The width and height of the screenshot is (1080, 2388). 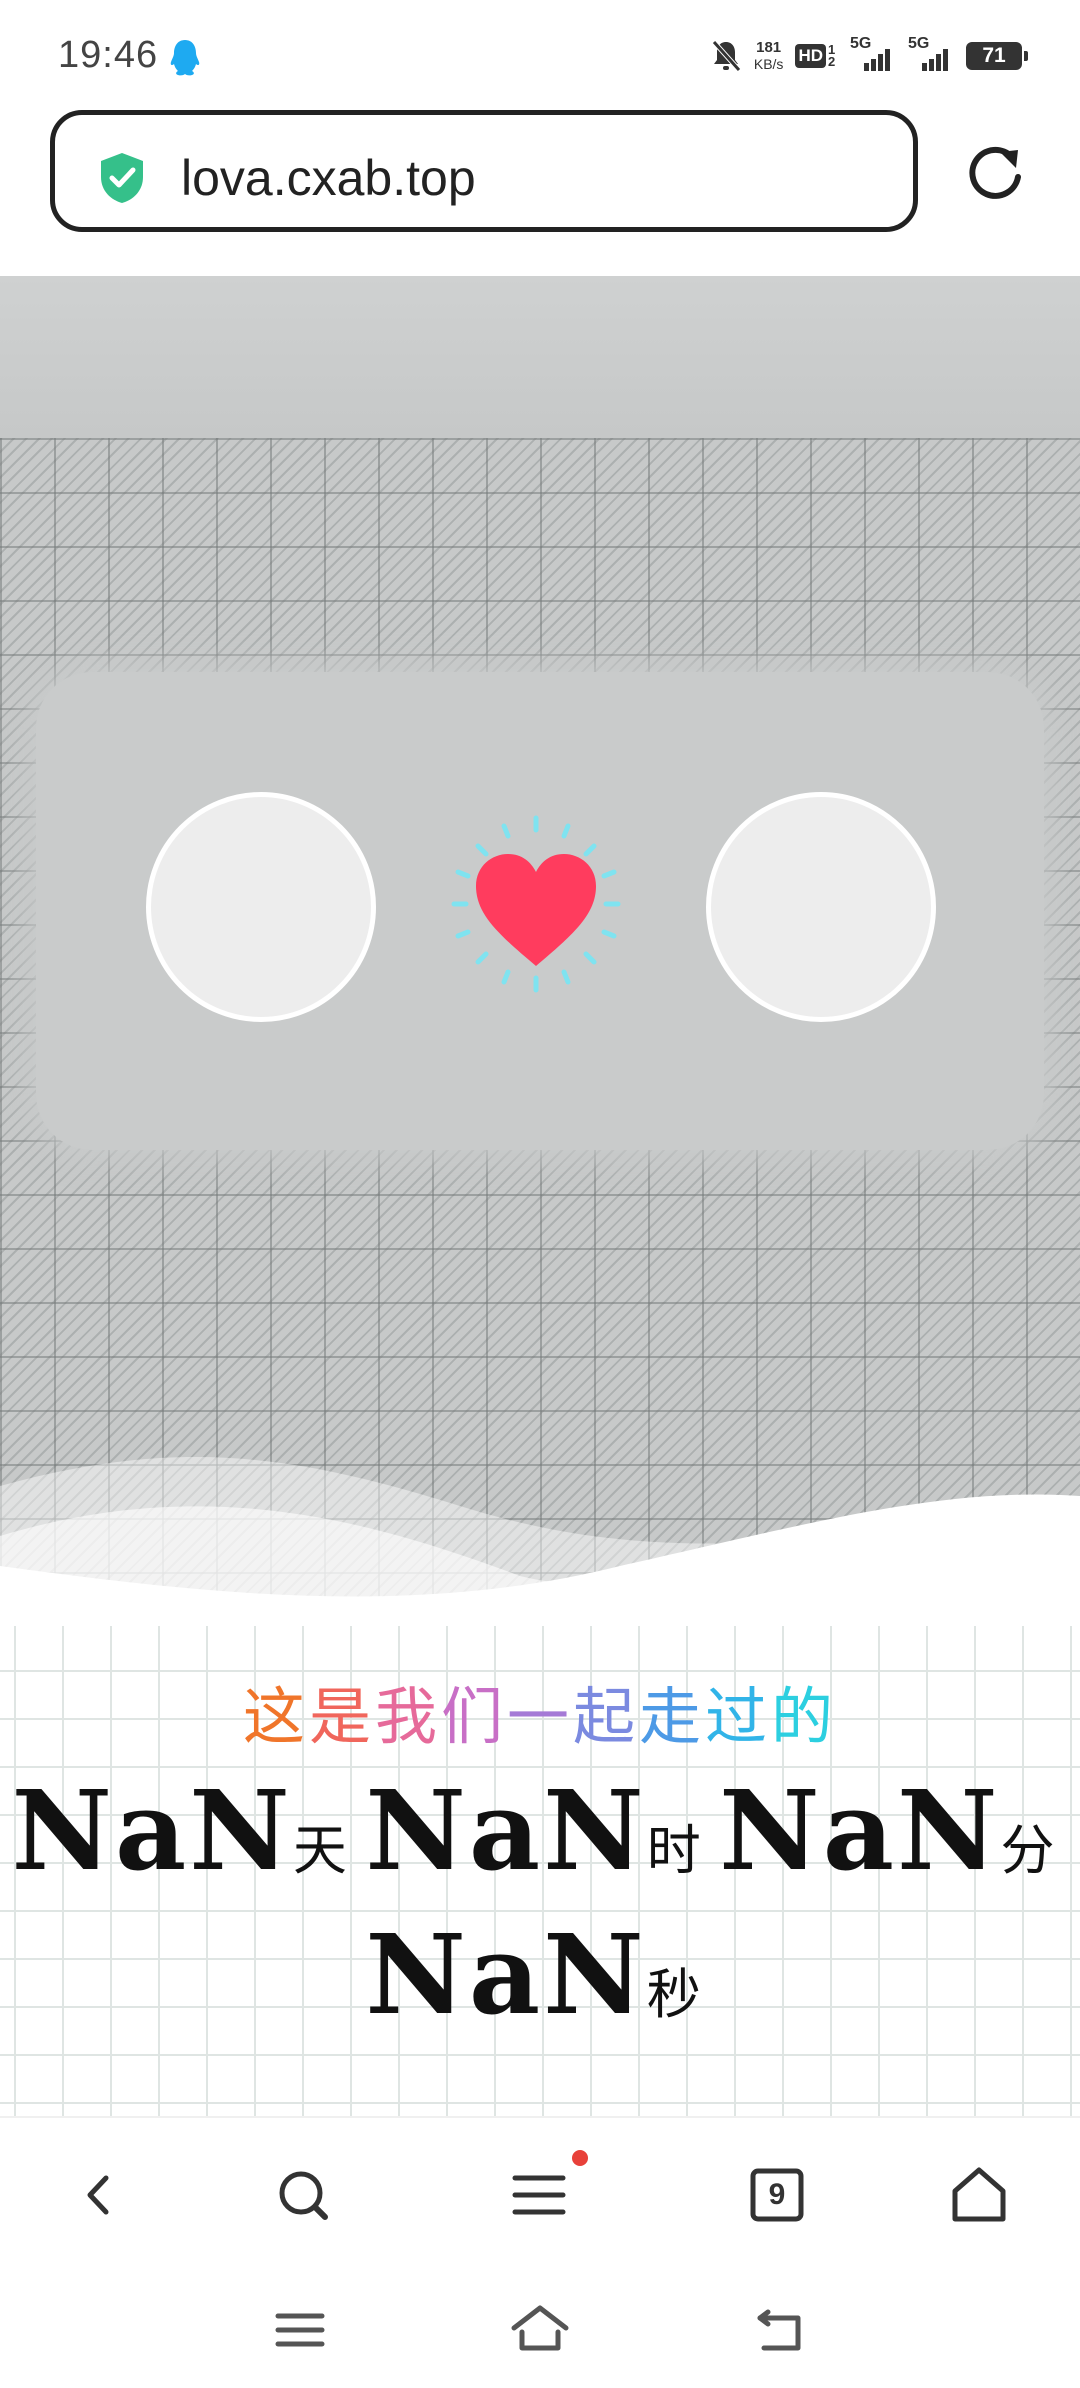 I want to click on hero-top-band, so click(x=540, y=357).